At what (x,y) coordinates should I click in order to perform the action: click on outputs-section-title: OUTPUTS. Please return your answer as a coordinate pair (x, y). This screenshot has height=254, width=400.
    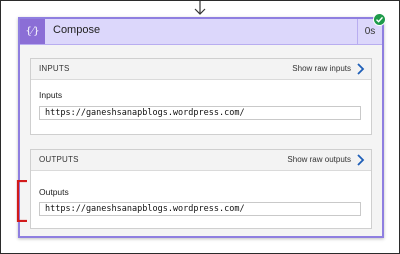
    Looking at the image, I should click on (59, 159).